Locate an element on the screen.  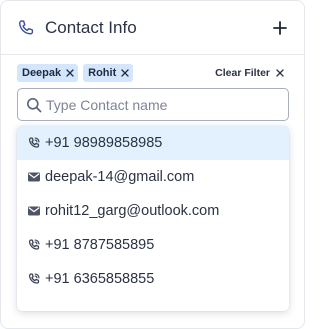
filter-chips: Deepak Rohit is located at coordinates (75, 73).